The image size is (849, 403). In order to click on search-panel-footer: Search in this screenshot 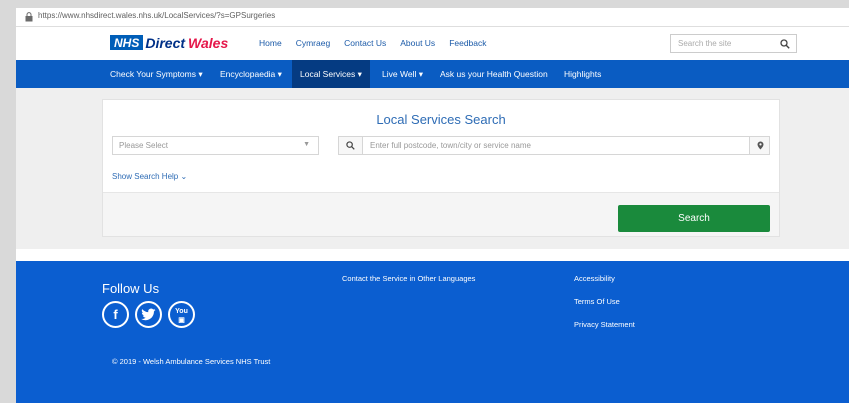, I will do `click(441, 214)`.